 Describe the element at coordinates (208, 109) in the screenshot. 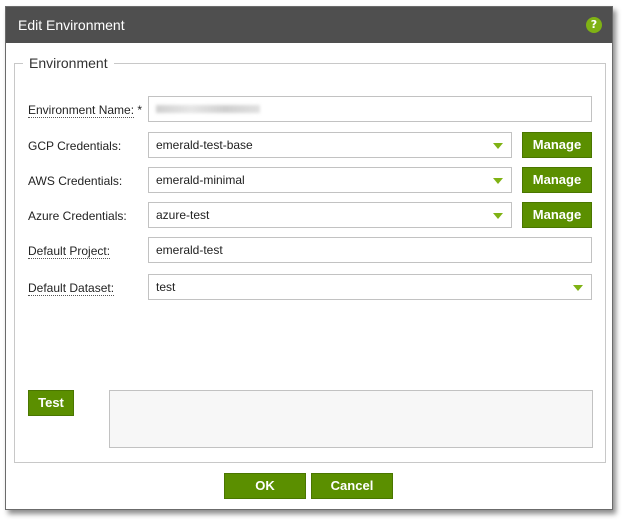

I see `redacted-name-value` at that location.